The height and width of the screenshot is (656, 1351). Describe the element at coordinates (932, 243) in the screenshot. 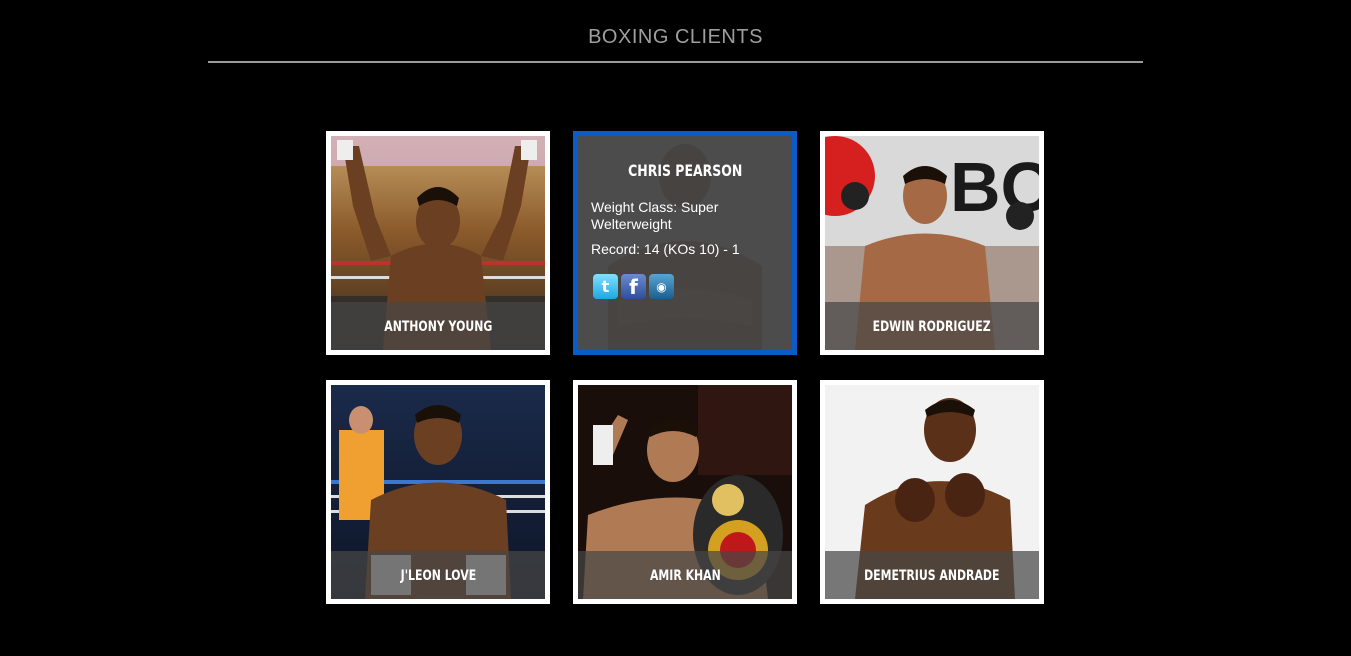

I see `client-card-edwin-rodriguez: BO EDWIN RODRIGUEZ` at that location.